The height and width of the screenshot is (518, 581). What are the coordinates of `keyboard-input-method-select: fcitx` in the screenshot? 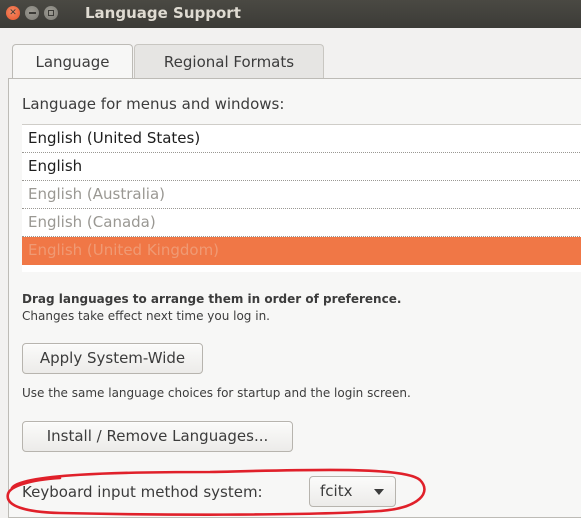 It's located at (352, 491).